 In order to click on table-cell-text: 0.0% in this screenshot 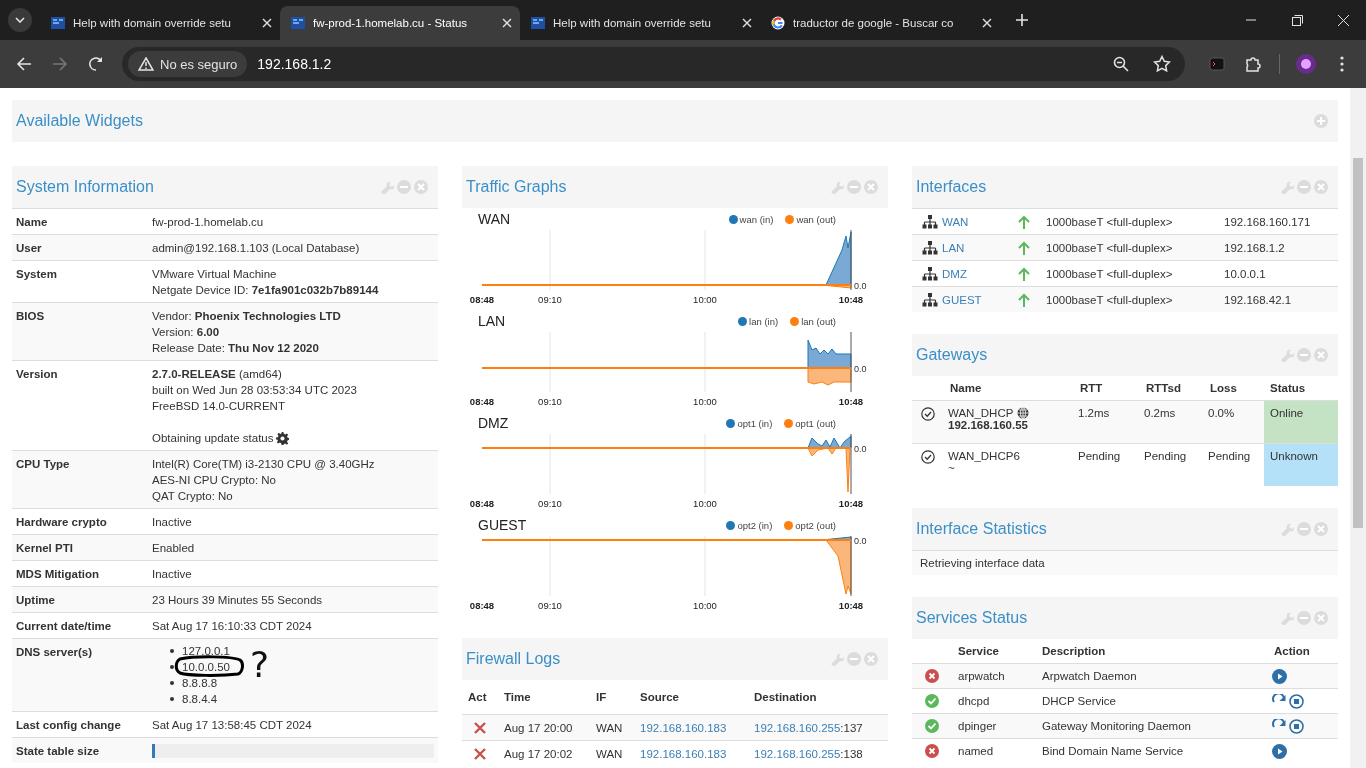, I will do `click(1221, 413)`.